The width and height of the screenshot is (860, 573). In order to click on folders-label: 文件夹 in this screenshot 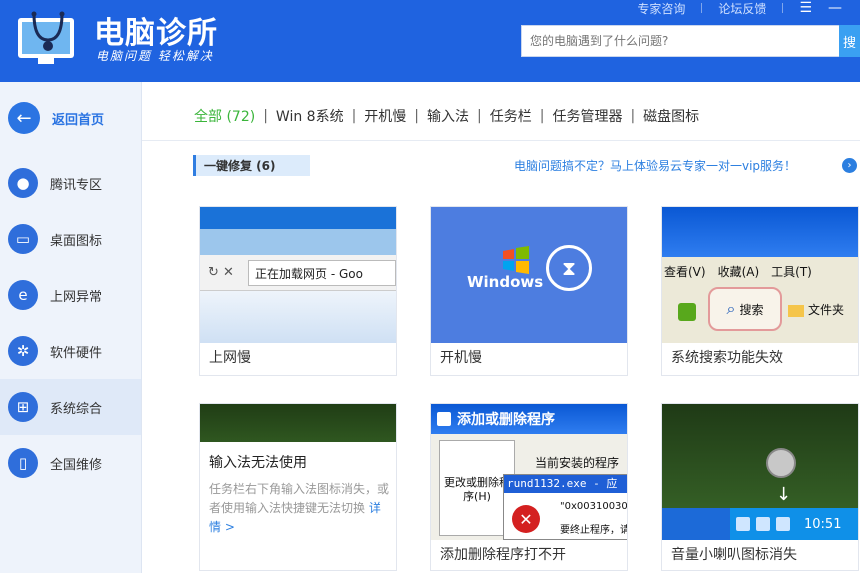, I will do `click(826, 310)`.